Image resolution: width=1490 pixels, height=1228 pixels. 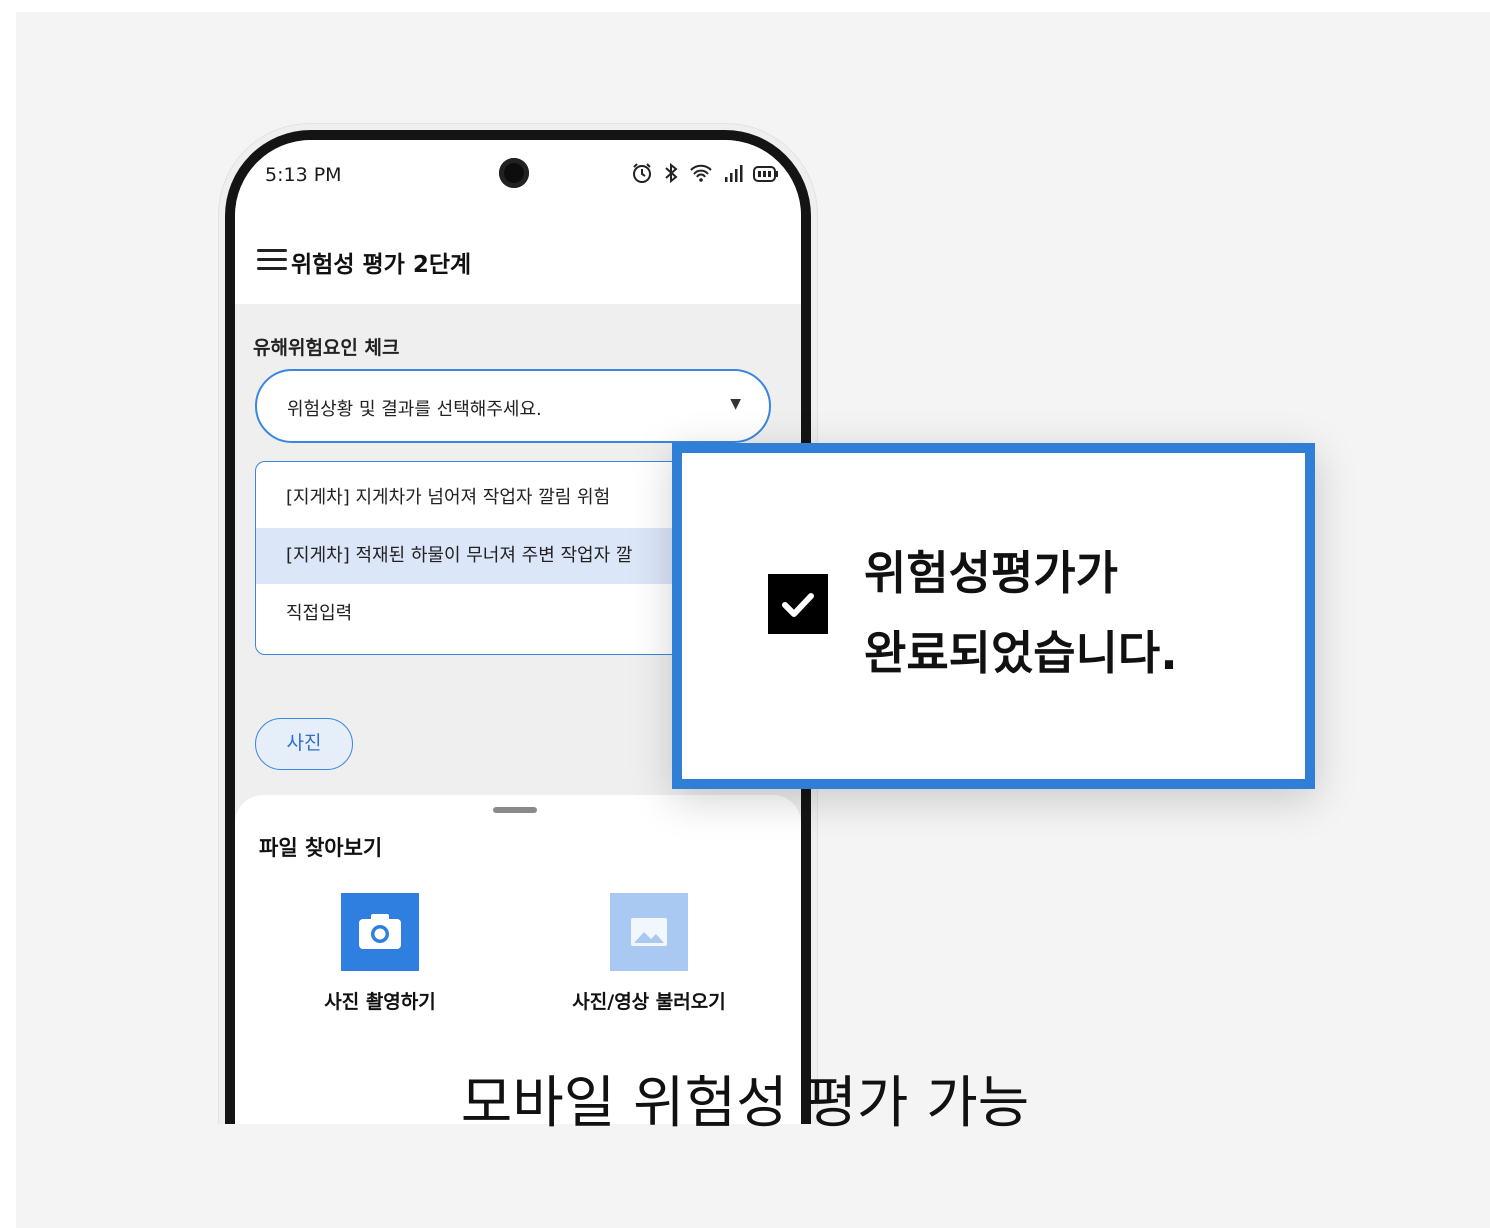 I want to click on completion-message: 위험성평가가 완료되었습니다., so click(x=1021, y=613).